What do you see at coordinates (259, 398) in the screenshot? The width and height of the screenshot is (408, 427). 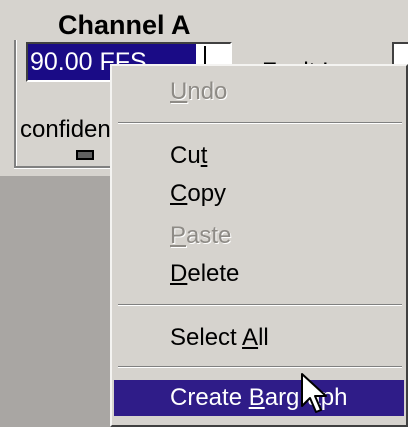 I see `menu-item-create-bargraph: Create Bargraph` at bounding box center [259, 398].